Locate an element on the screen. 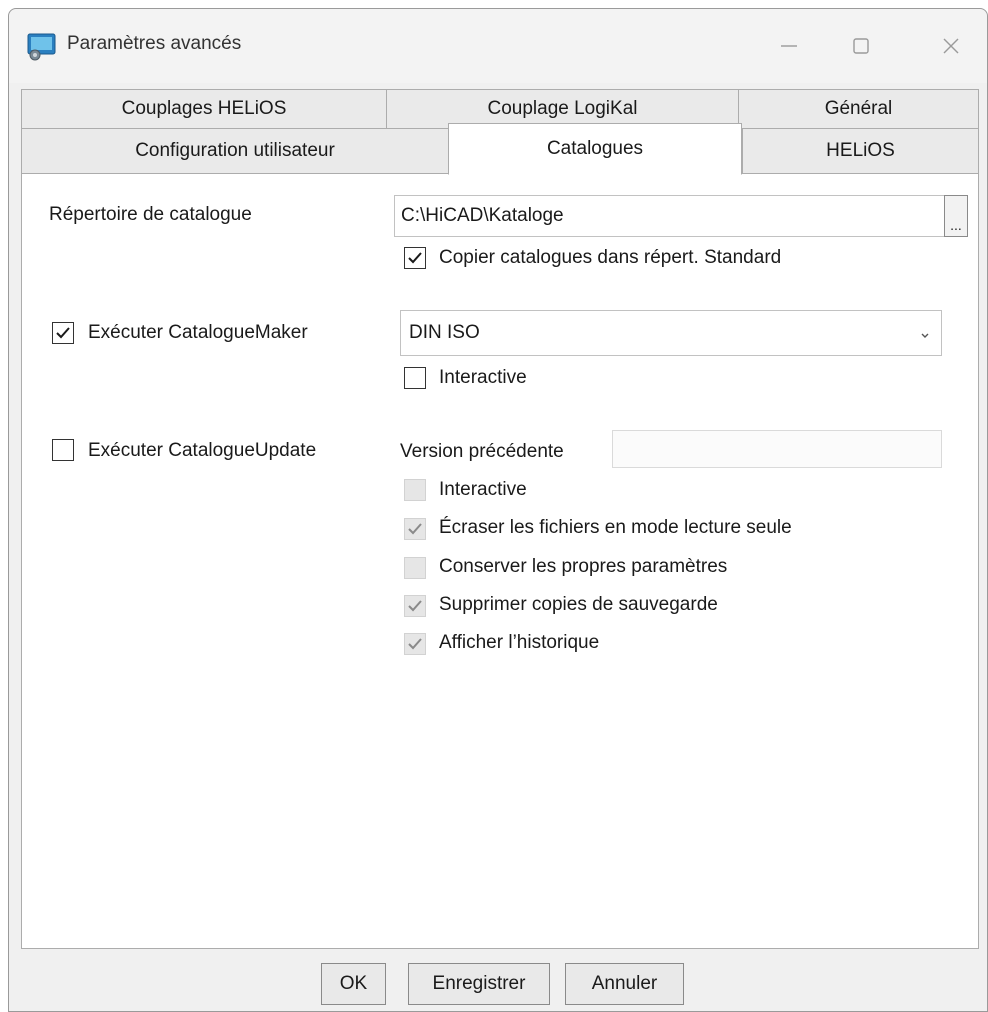 The height and width of the screenshot is (1012, 988). delete-backups-checkbox is located at coordinates (415, 606).